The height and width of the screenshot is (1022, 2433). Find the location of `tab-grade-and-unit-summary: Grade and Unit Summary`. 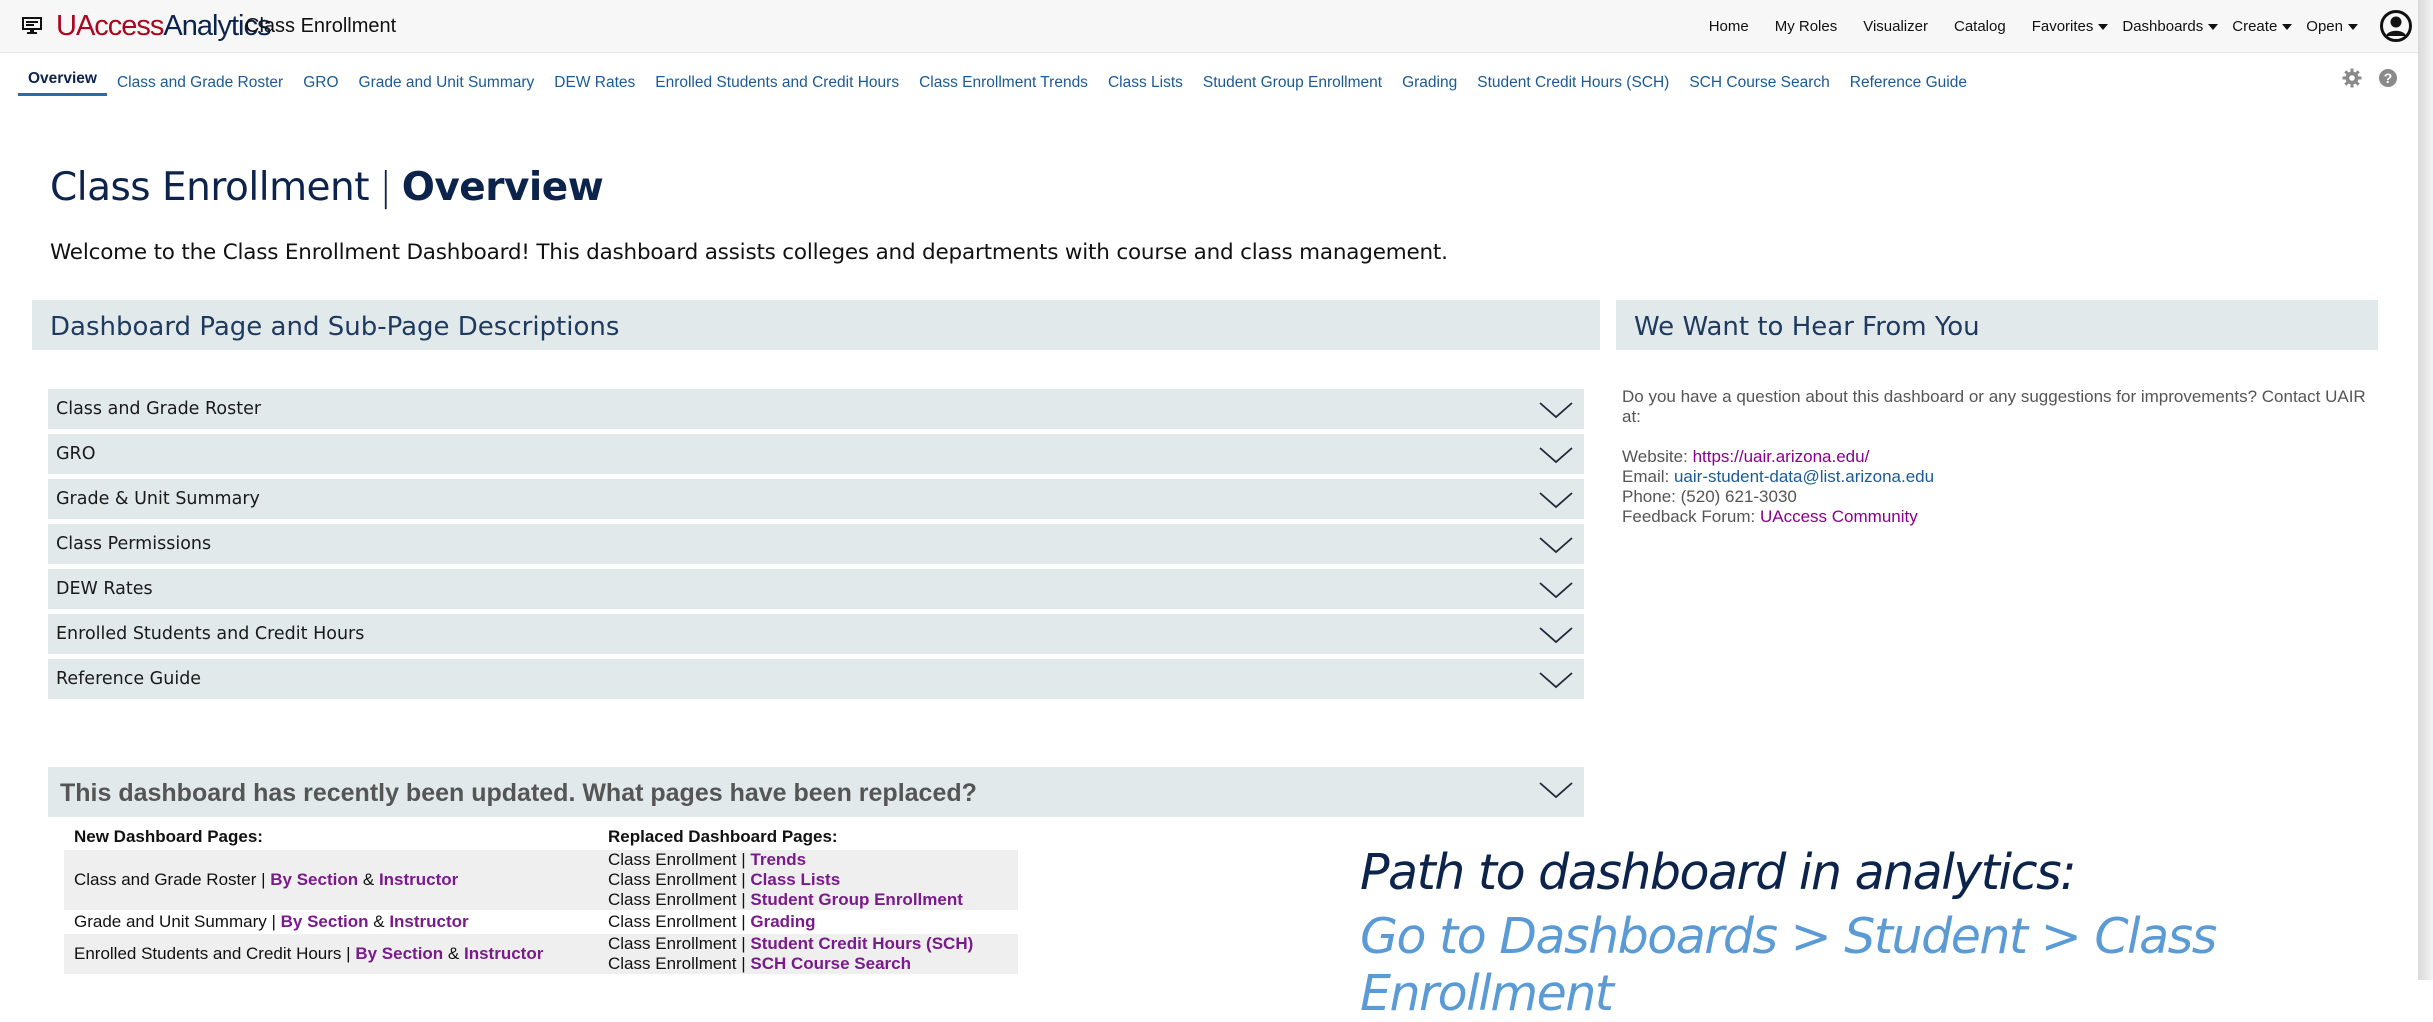

tab-grade-and-unit-summary: Grade and Unit Summary is located at coordinates (447, 83).